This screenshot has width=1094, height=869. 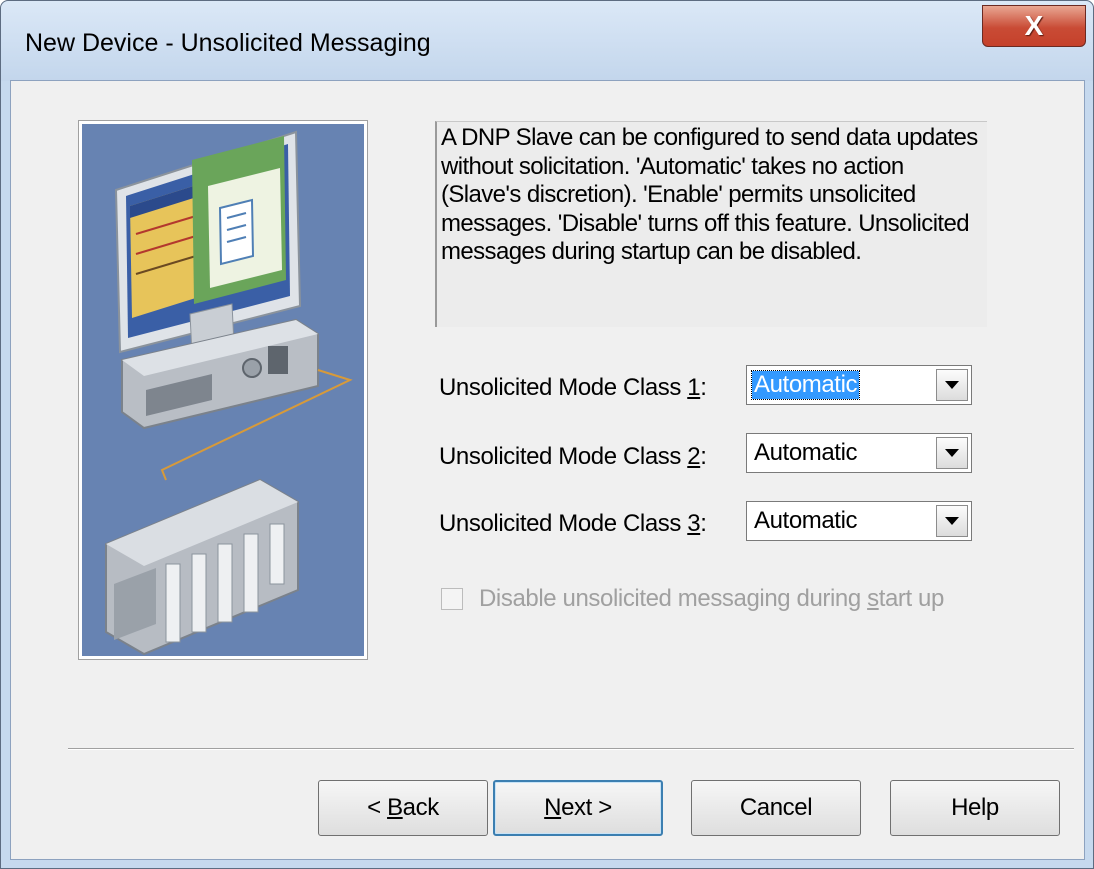 I want to click on close-button: X, so click(x=1034, y=26).